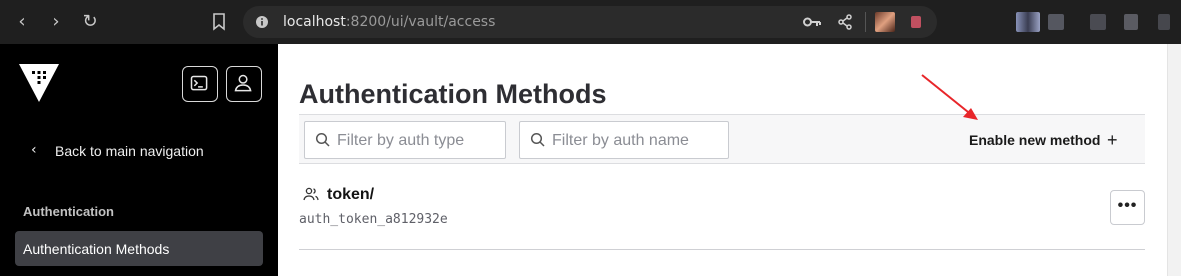 The image size is (1181, 276). What do you see at coordinates (129, 151) in the screenshot?
I see `back-link-label: Back to main navigation` at bounding box center [129, 151].